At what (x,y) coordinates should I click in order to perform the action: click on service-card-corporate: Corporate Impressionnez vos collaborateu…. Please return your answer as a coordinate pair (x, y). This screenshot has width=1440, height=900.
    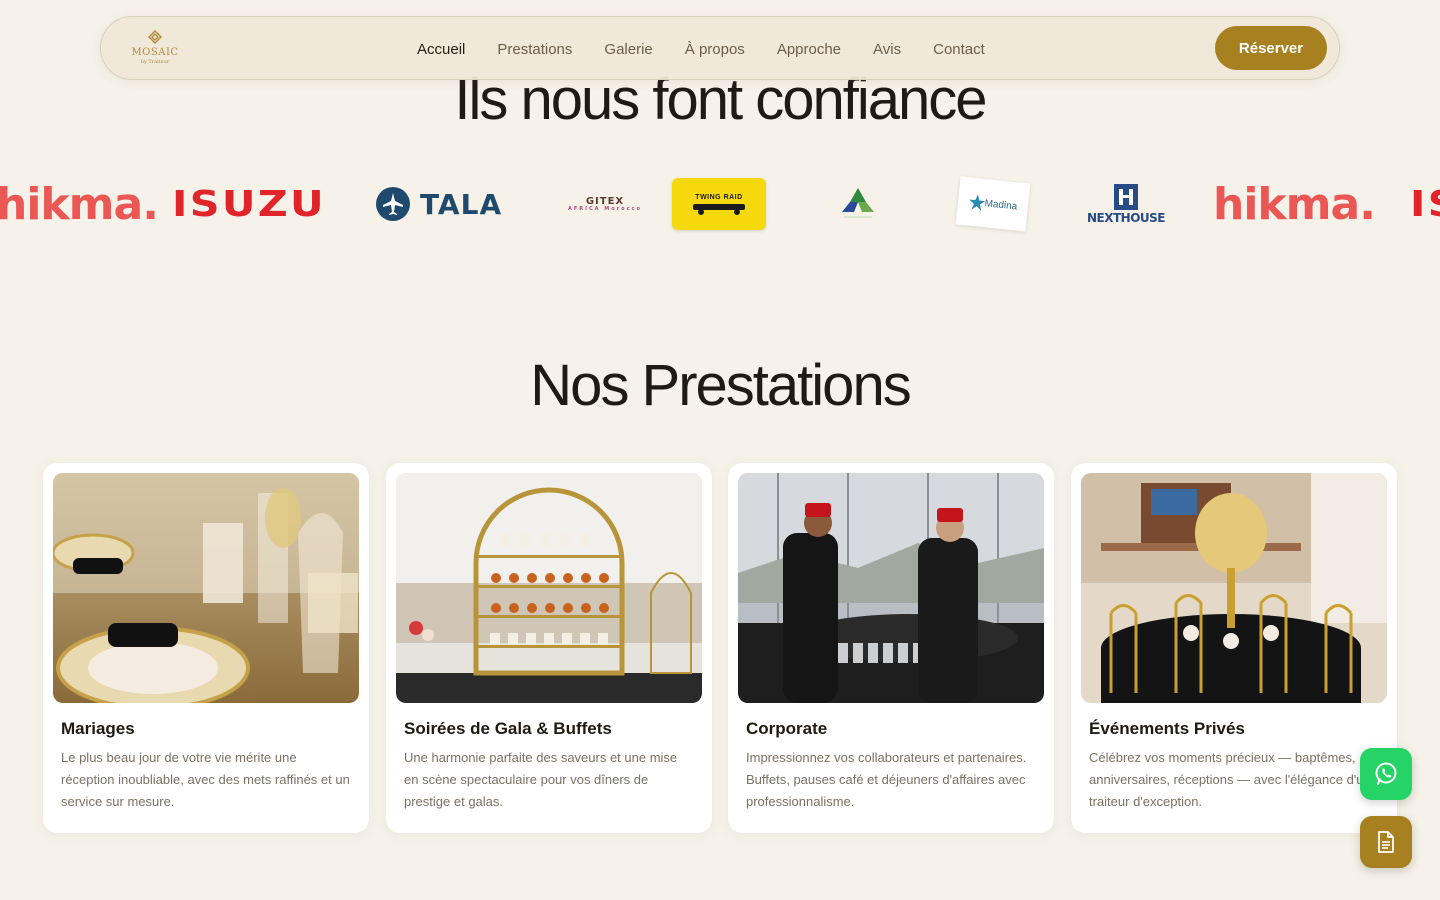
    Looking at the image, I should click on (891, 648).